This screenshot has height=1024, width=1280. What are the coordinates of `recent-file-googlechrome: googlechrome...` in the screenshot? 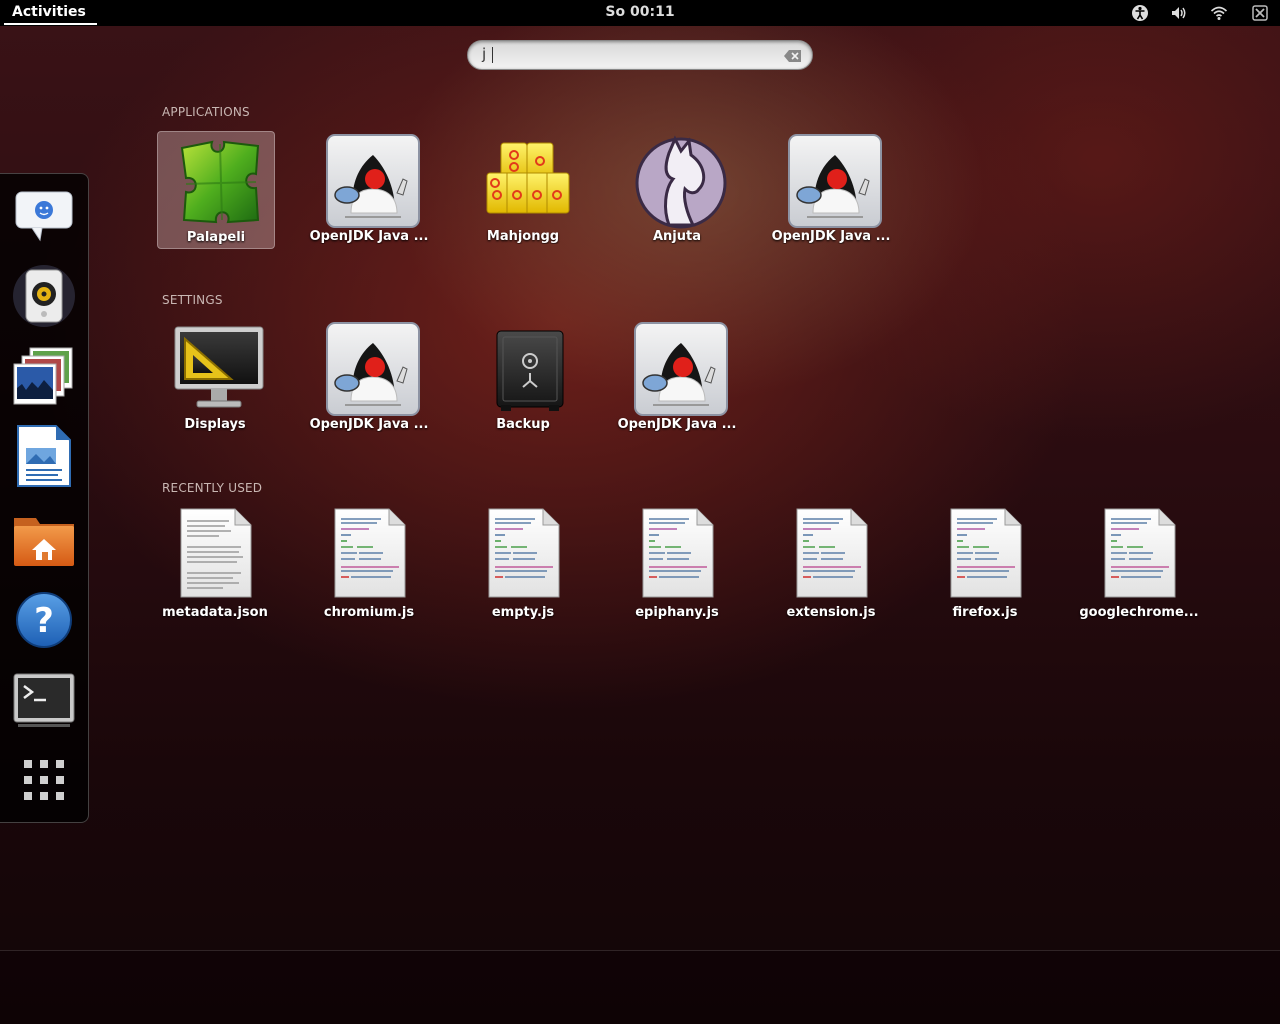 It's located at (1139, 565).